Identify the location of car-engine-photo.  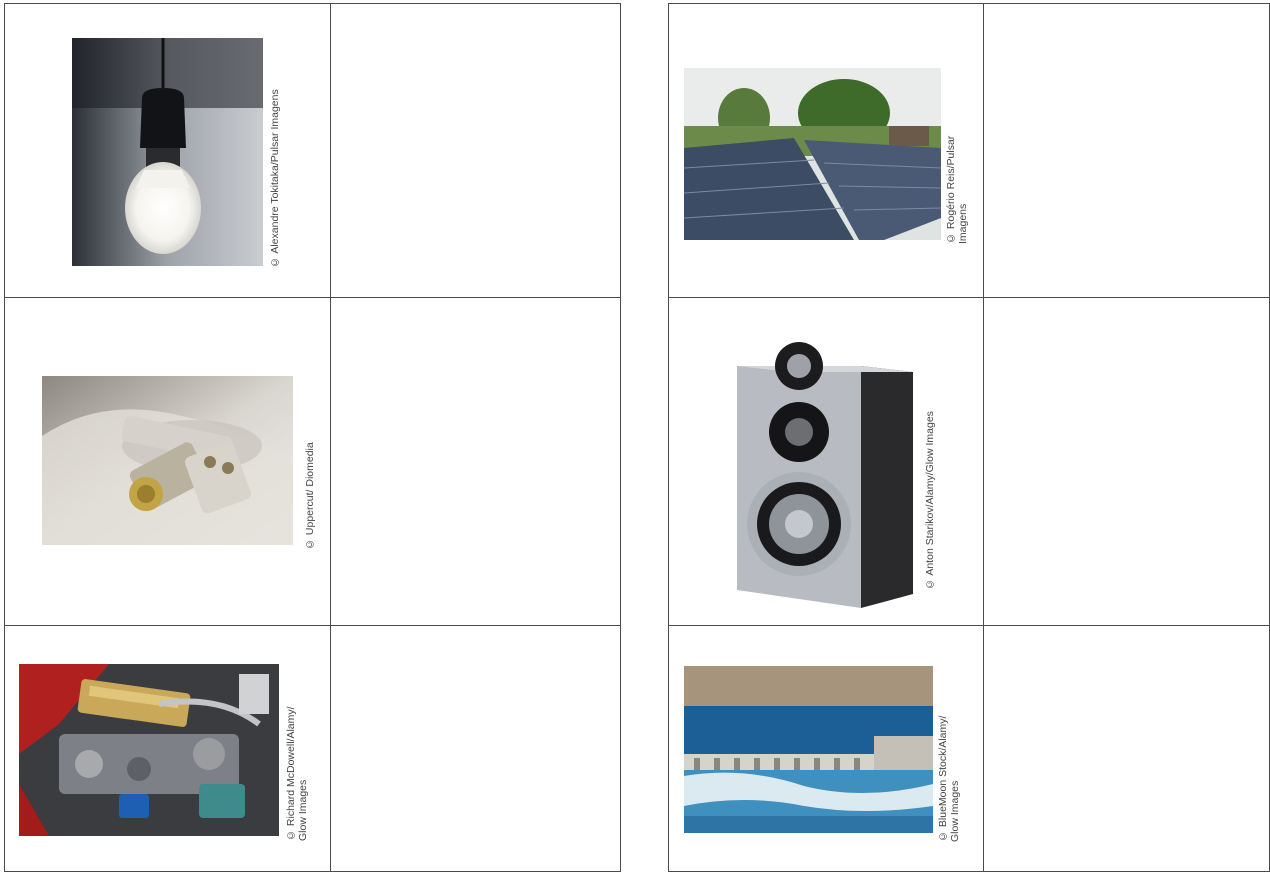
(149, 750).